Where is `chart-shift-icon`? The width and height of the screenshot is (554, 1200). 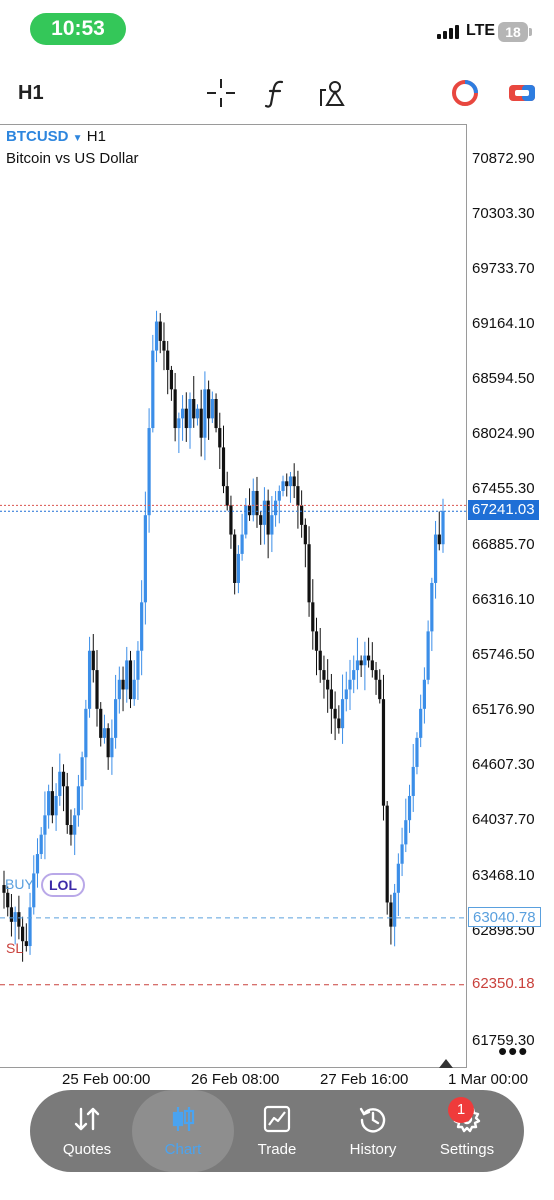
chart-shift-icon is located at coordinates (446, 1063).